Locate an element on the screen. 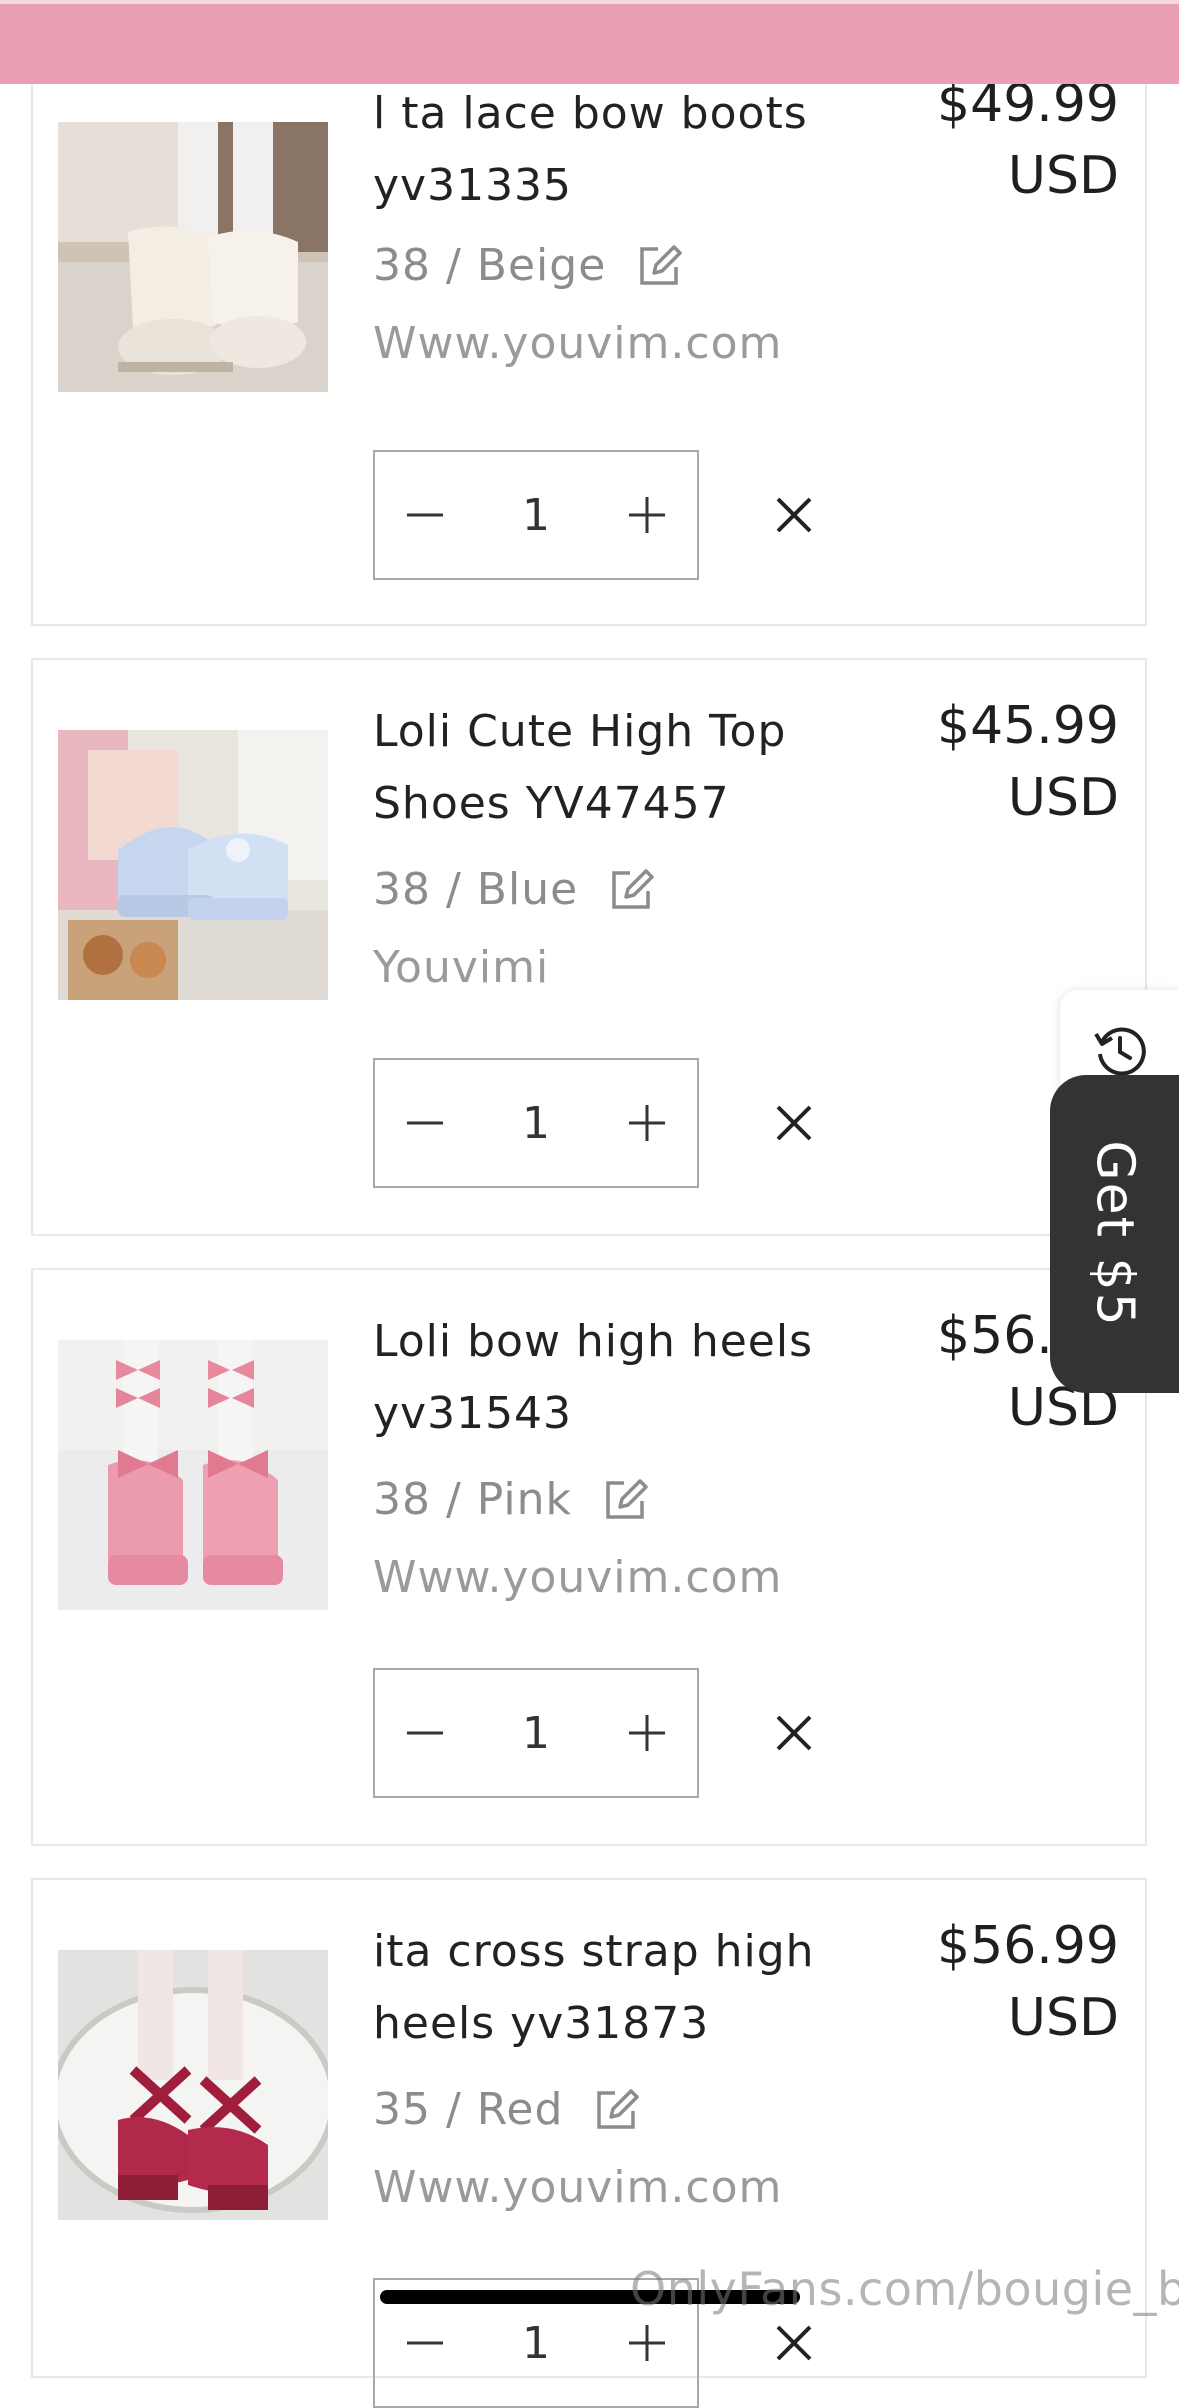 Image resolution: width=1179 pixels, height=2408 pixels. product-title: ita cross strap high heels yv31873 is located at coordinates (623, 1988).